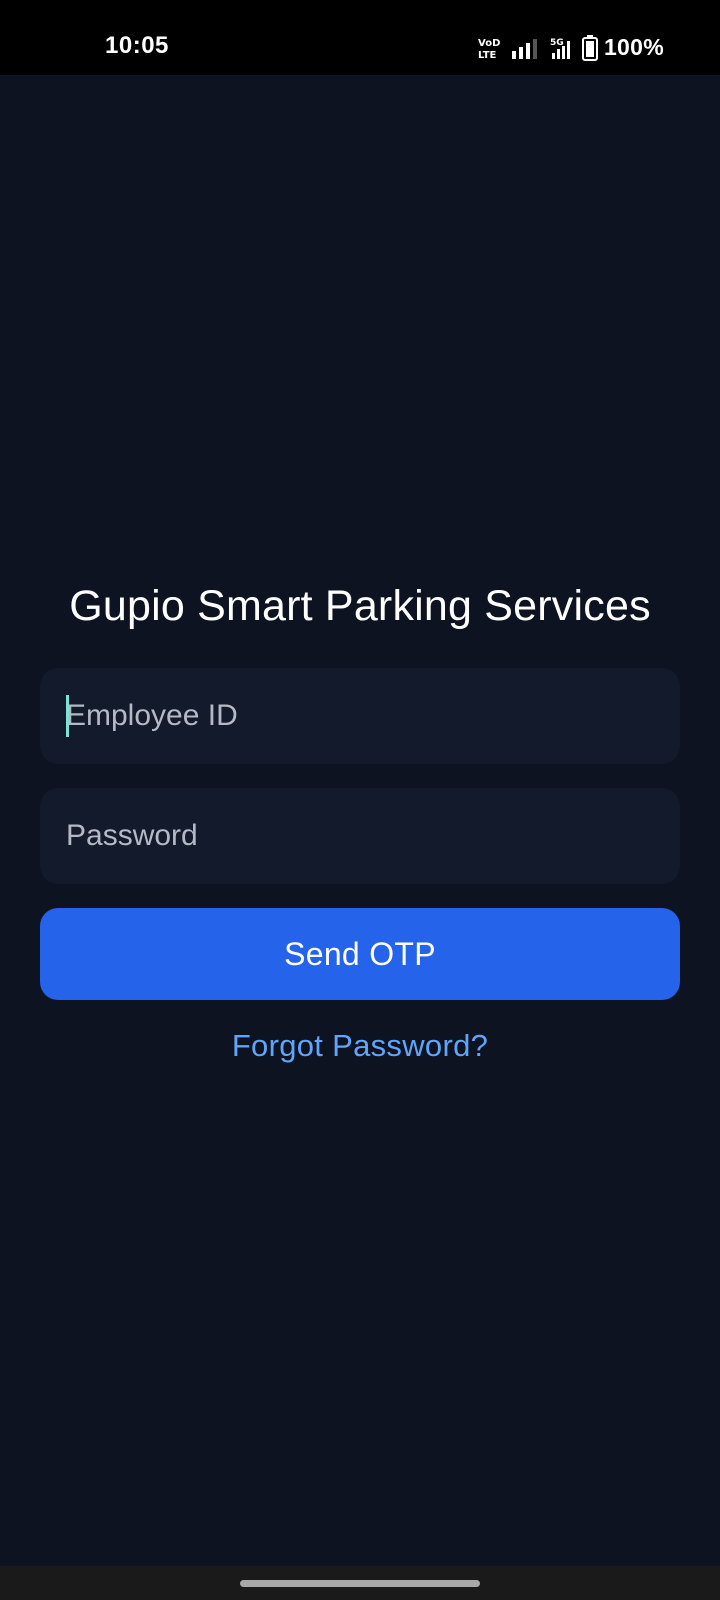 The width and height of the screenshot is (720, 1600). I want to click on send-otp-button: Send OTP, so click(360, 954).